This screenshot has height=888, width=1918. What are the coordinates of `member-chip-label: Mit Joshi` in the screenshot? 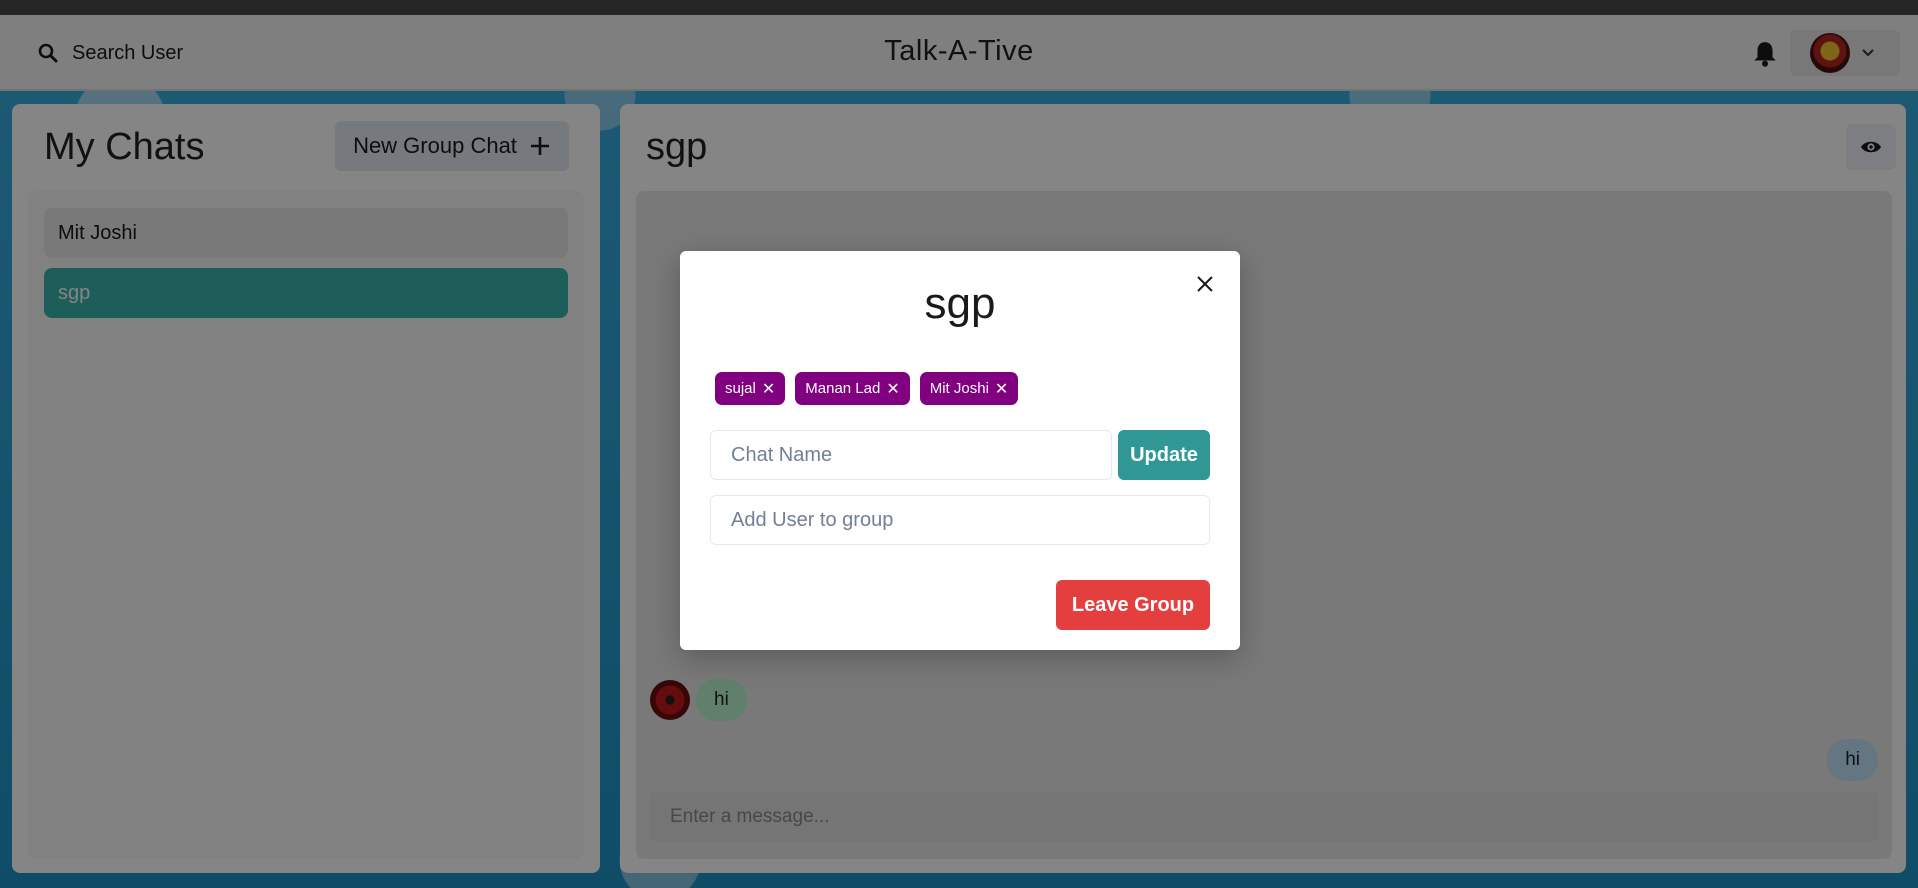 It's located at (959, 388).